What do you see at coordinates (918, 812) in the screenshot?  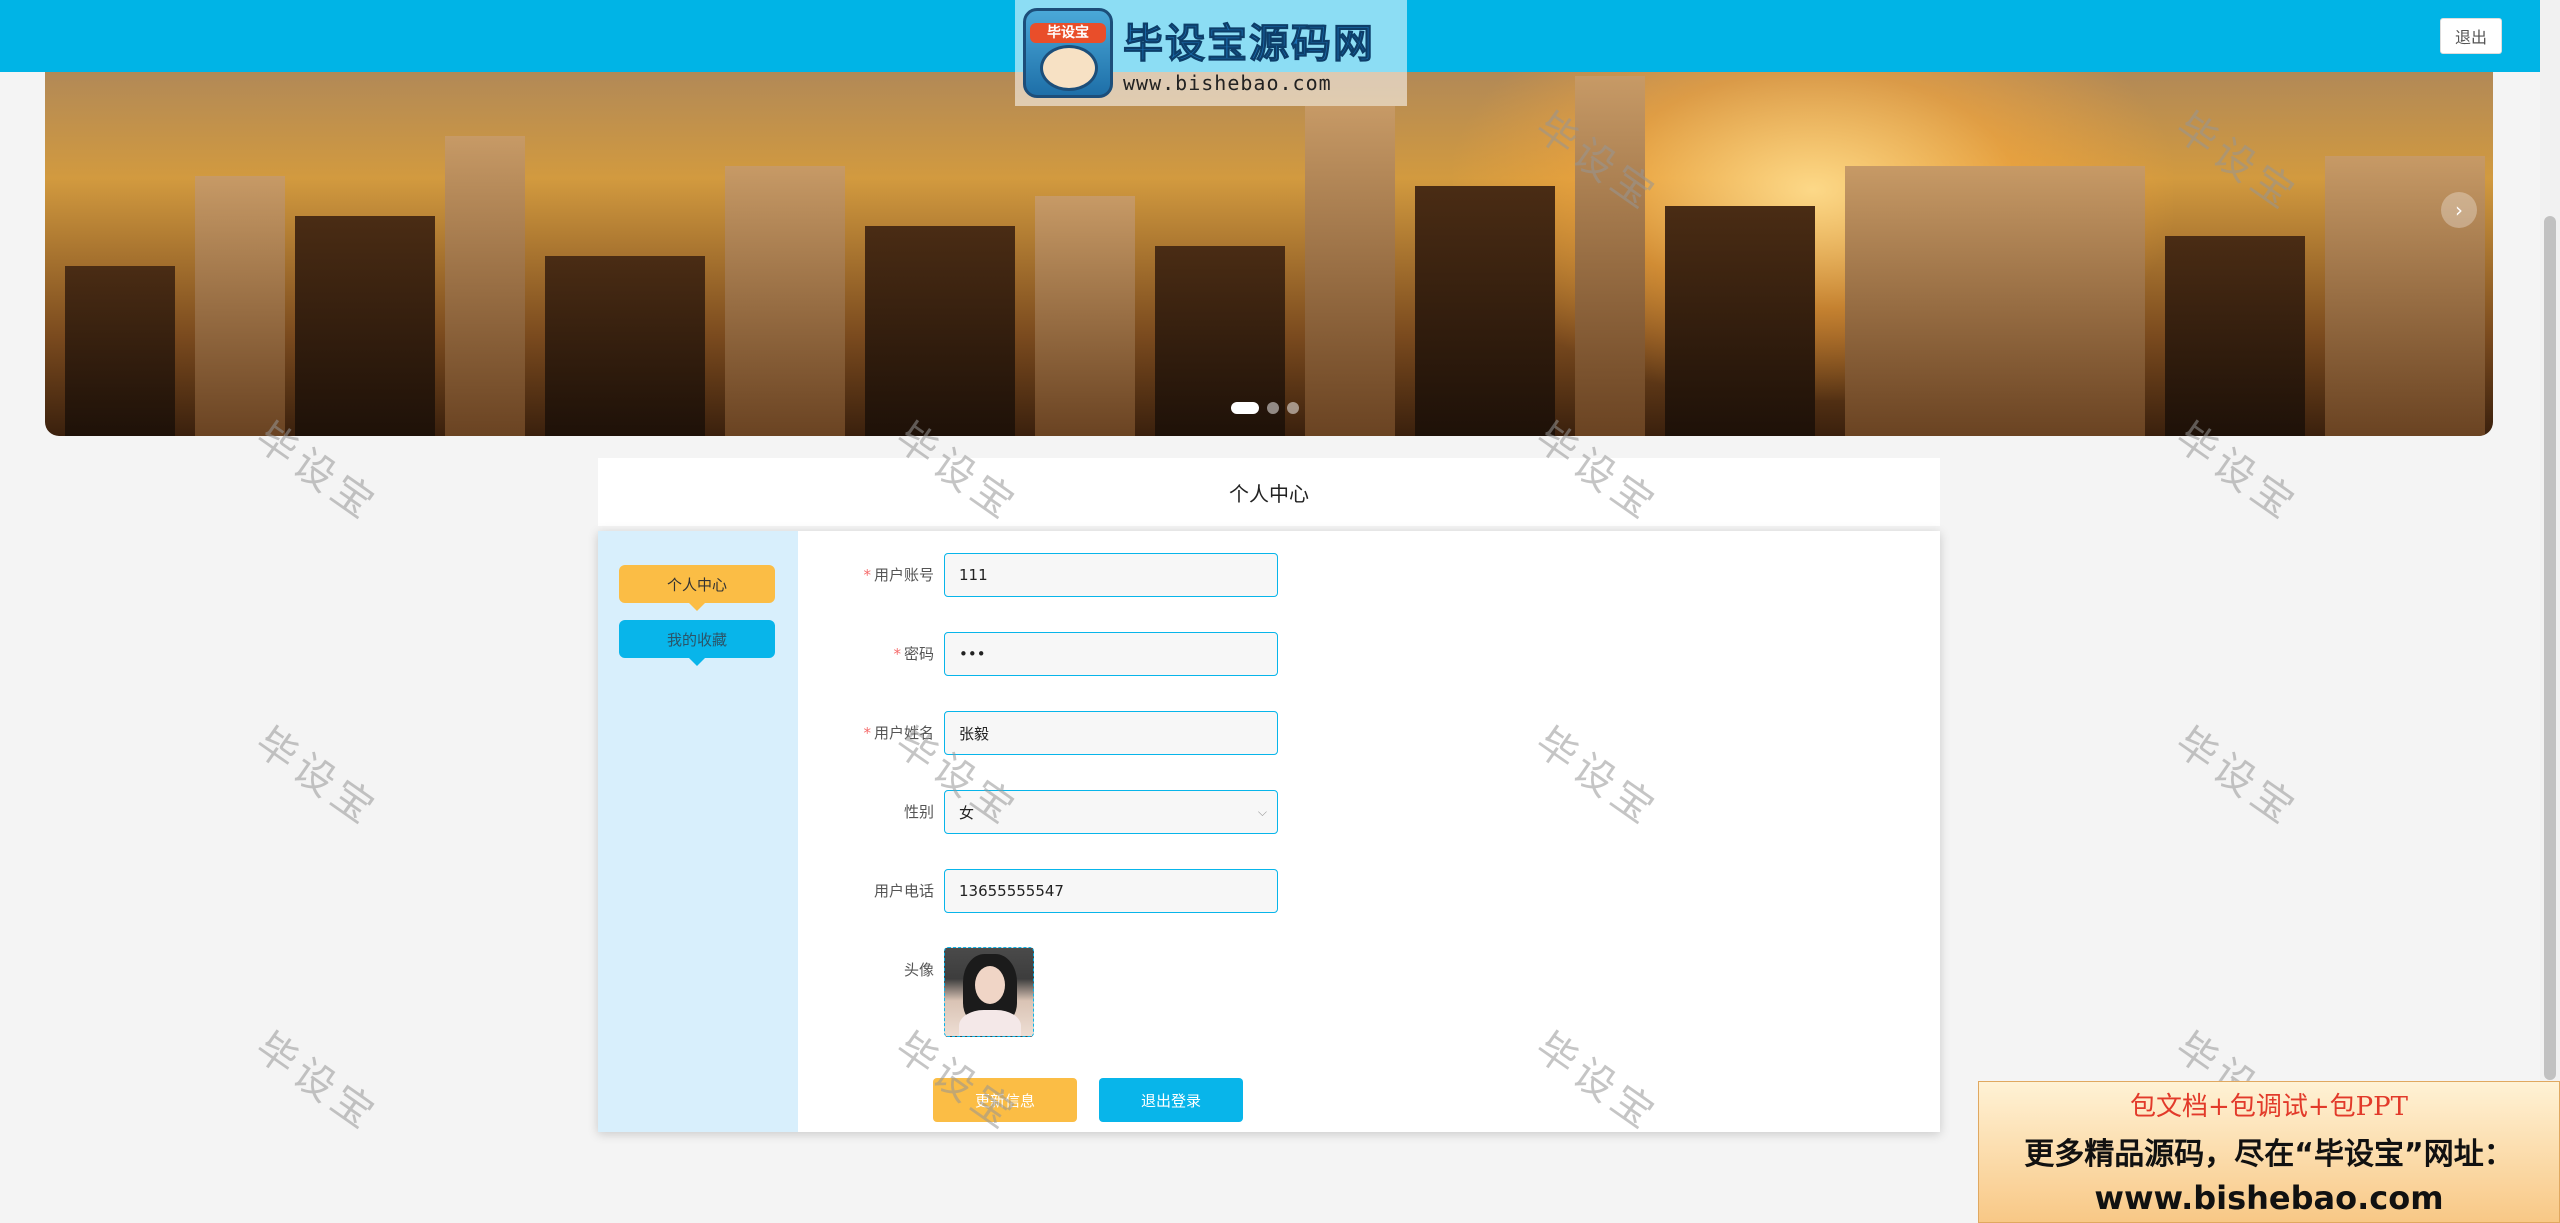 I see `gender-label: 性别` at bounding box center [918, 812].